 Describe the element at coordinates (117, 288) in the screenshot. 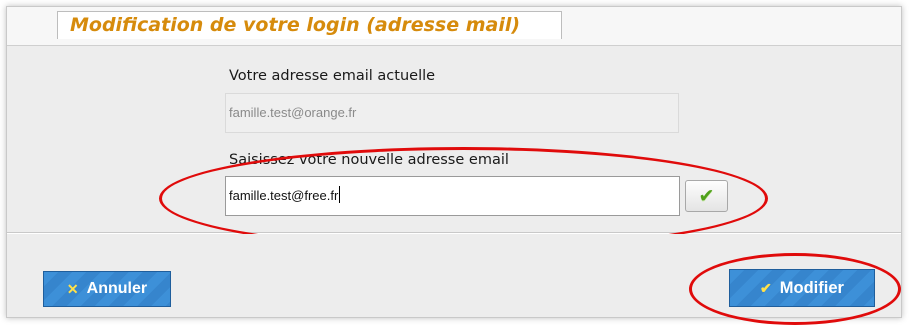

I see `cancel-button-label: Annuler` at that location.